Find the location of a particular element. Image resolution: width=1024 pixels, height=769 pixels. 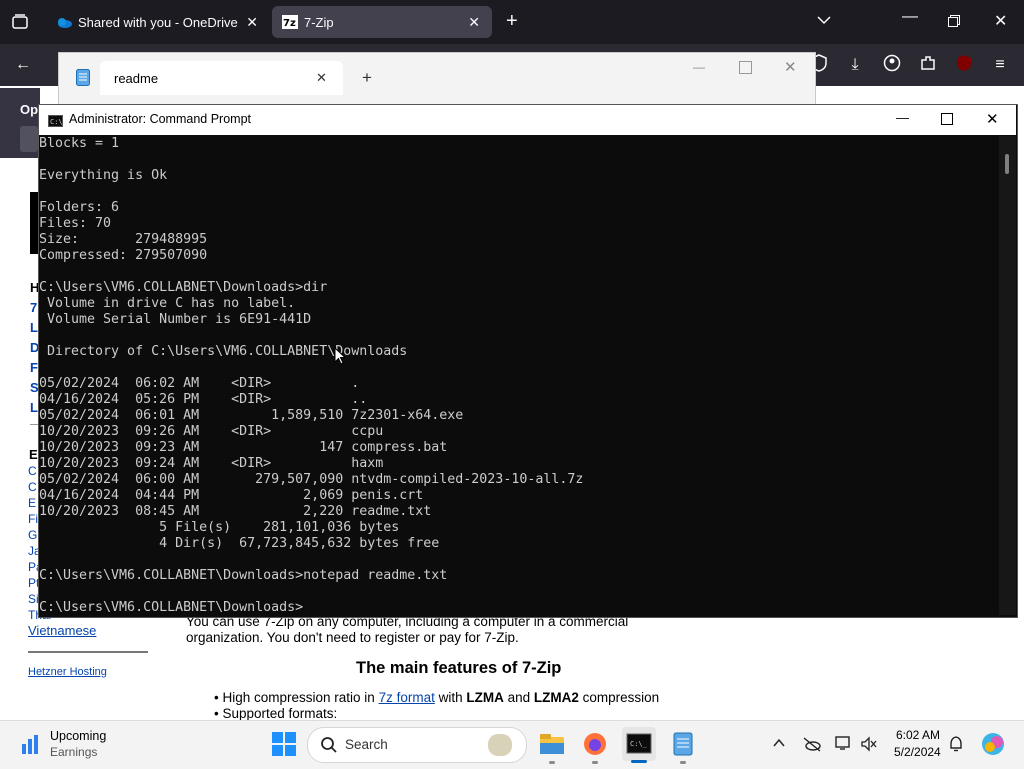

cmd-icon: C:\ is located at coordinates (55, 120).